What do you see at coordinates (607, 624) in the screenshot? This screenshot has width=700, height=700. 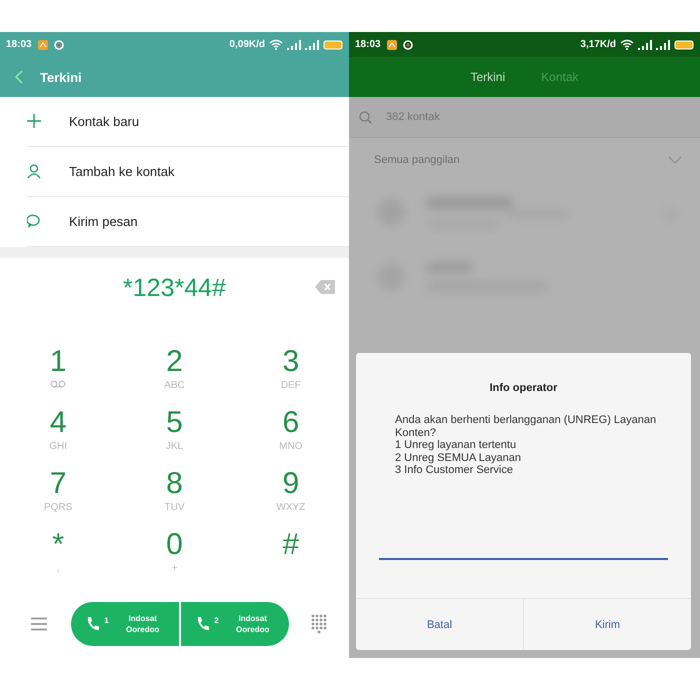 I see `dialog-button: Kirim` at bounding box center [607, 624].